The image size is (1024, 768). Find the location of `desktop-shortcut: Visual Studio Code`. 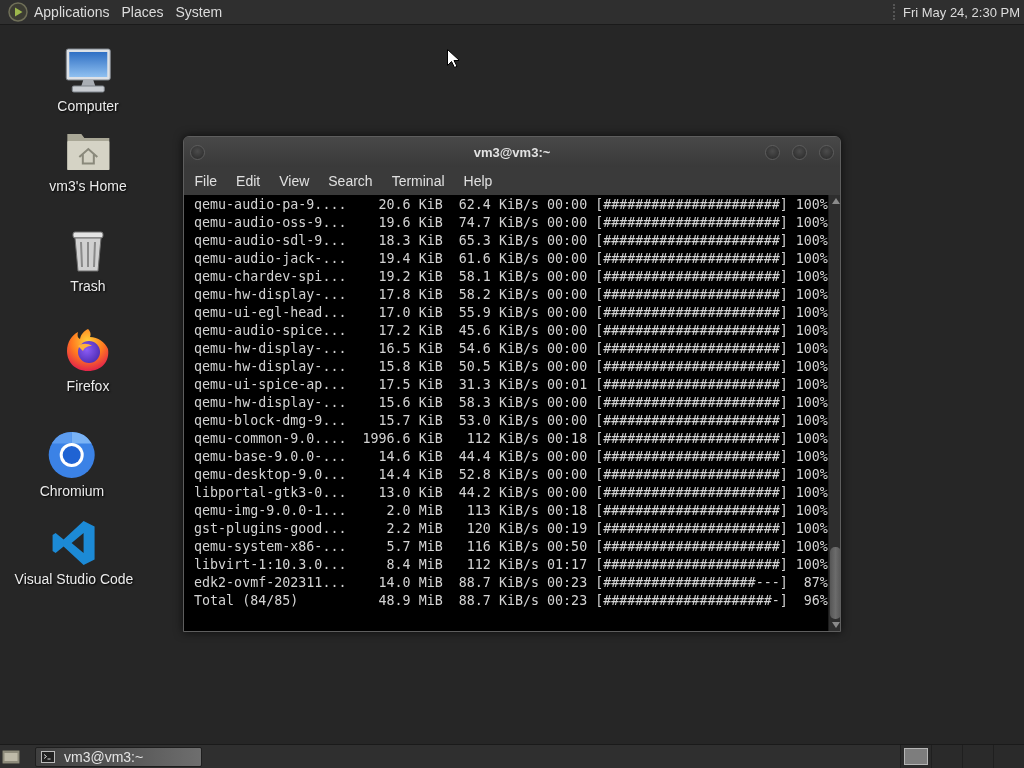

desktop-shortcut: Visual Studio Code is located at coordinates (74, 553).